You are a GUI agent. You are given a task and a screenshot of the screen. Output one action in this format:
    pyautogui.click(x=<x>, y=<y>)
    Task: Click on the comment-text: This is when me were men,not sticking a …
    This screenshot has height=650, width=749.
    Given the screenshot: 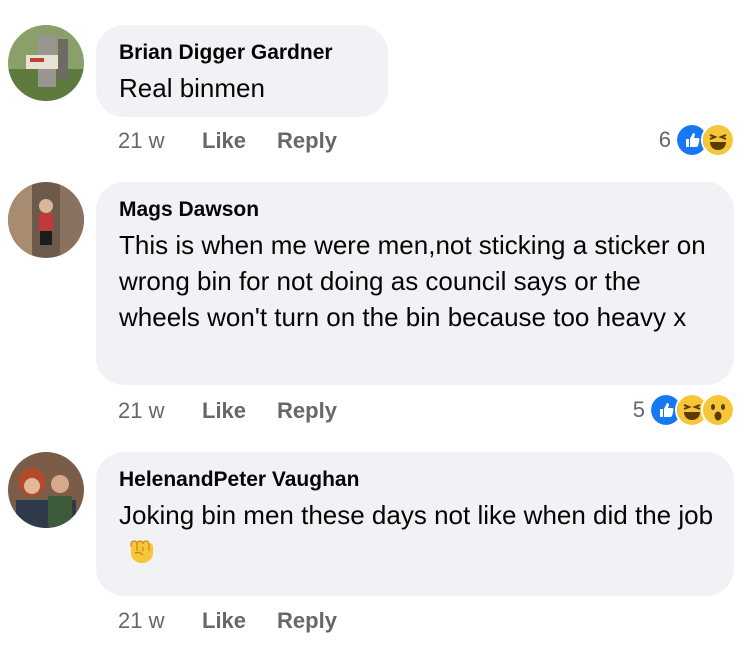 What is the action you would take?
    pyautogui.click(x=412, y=281)
    